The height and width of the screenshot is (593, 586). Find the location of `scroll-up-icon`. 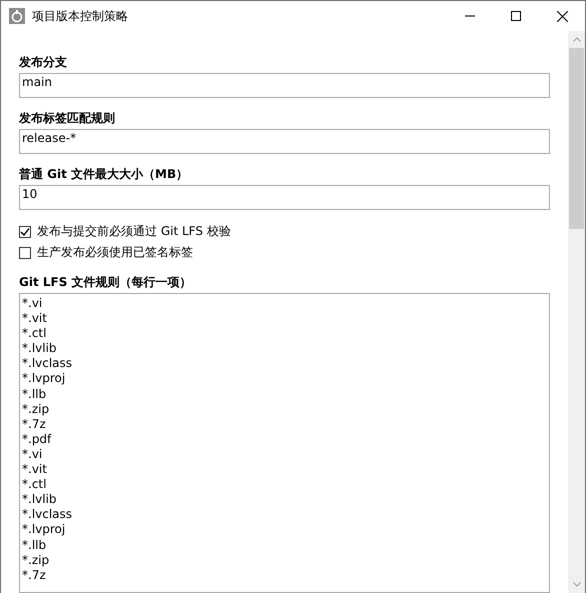

scroll-up-icon is located at coordinates (576, 39).